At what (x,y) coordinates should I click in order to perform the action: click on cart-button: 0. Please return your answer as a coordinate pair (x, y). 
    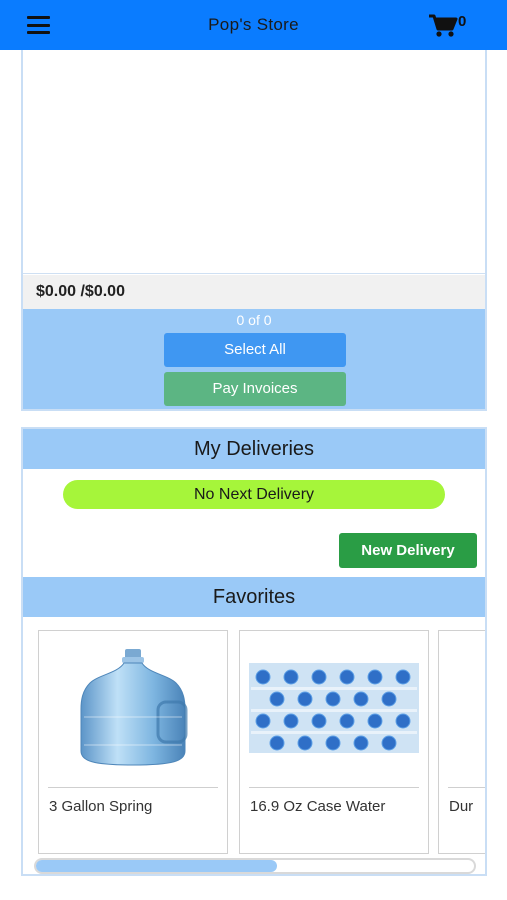
    Looking at the image, I should click on (450, 26).